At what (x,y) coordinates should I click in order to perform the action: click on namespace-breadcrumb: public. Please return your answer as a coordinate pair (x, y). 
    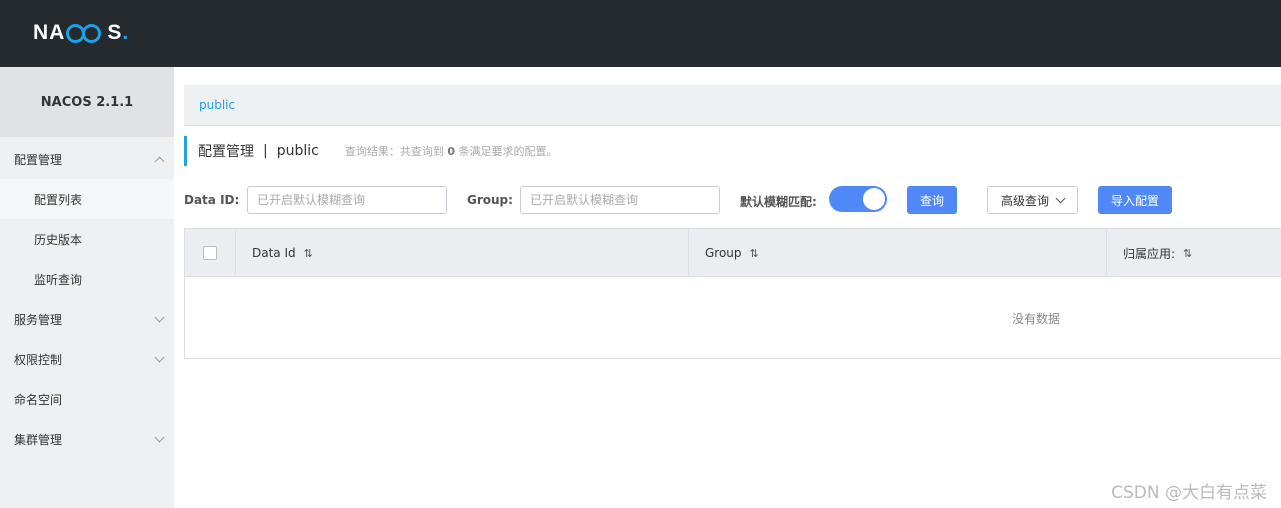
    Looking at the image, I should click on (732, 105).